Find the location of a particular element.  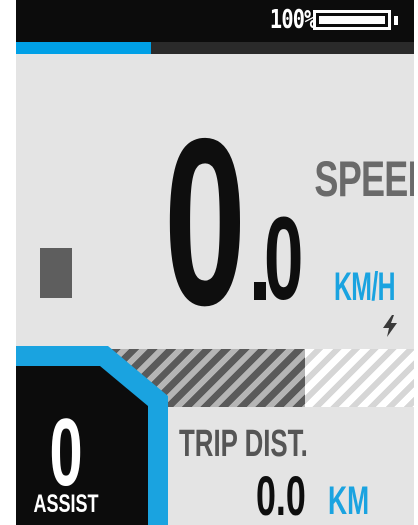

progress-bar-fill is located at coordinates (84, 48).